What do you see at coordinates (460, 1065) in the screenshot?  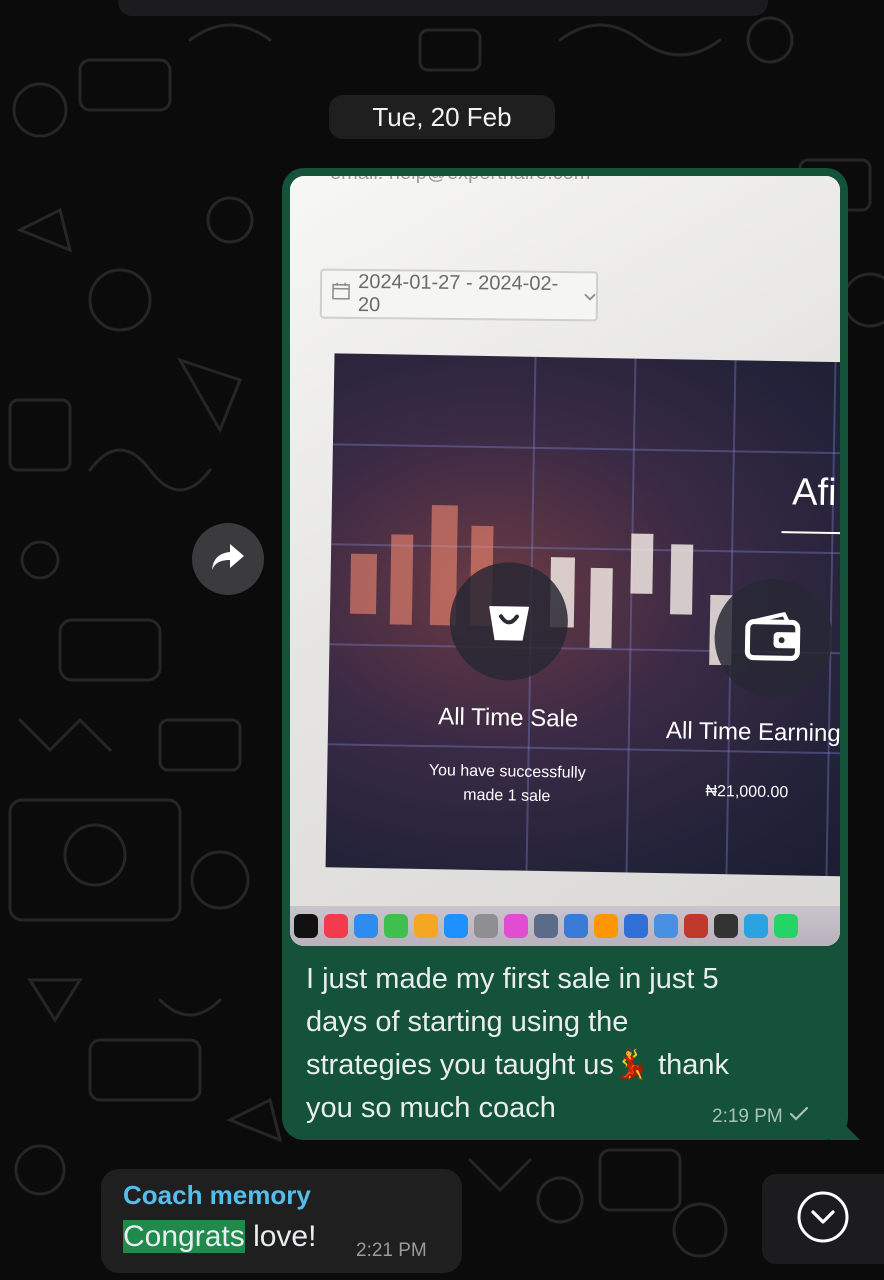 I see `message-line-3-start: strategies you taught us` at bounding box center [460, 1065].